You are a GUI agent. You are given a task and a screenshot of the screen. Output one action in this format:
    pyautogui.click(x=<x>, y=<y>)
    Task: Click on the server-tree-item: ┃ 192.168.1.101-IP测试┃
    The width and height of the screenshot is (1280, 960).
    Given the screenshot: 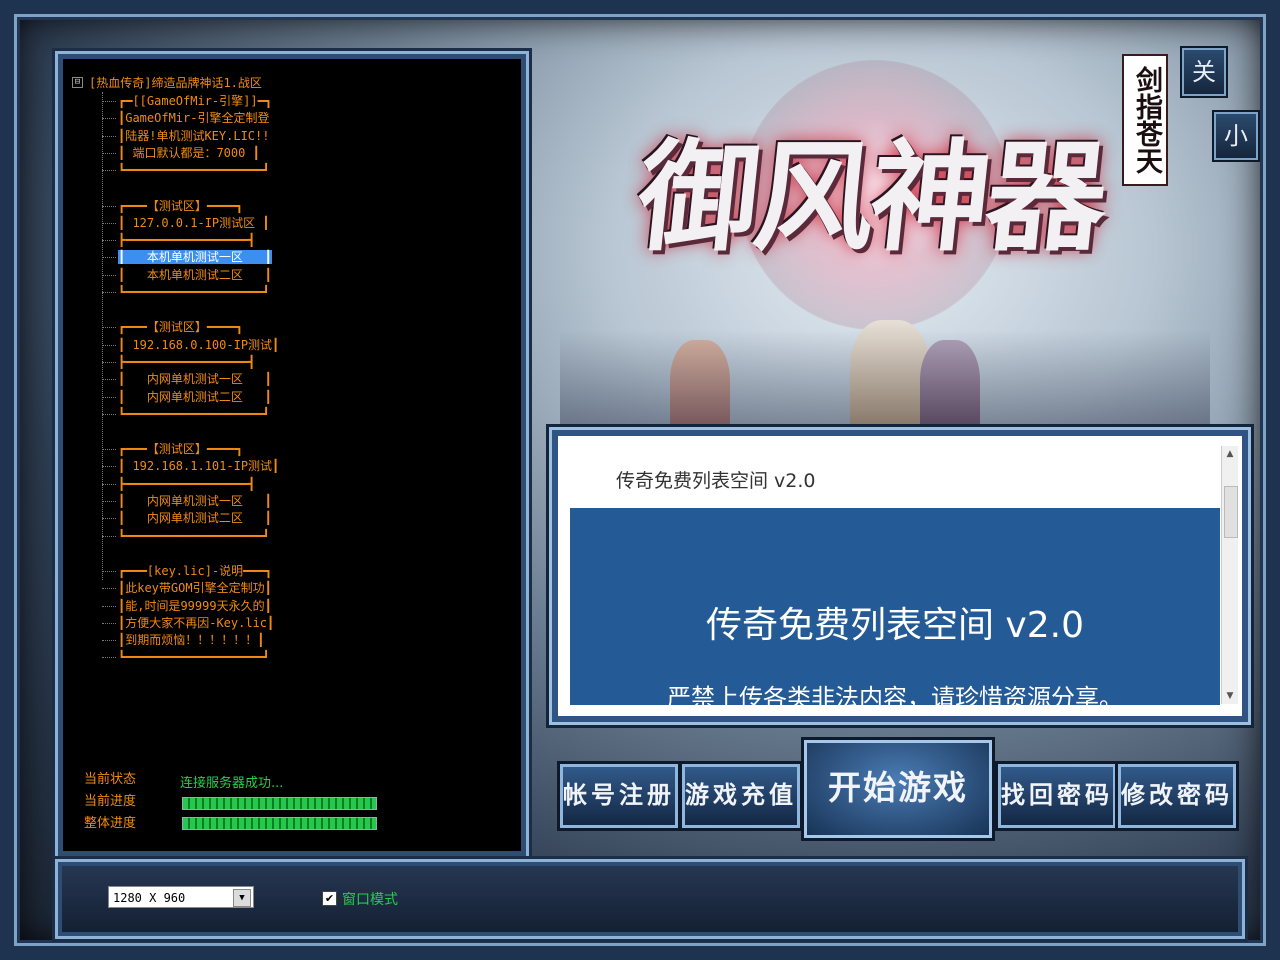 What is the action you would take?
    pyautogui.click(x=222, y=466)
    